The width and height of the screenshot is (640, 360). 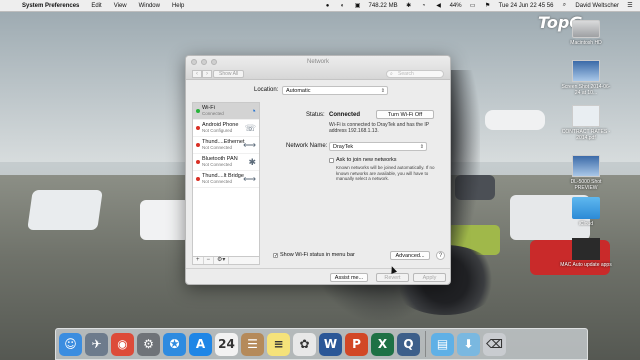 I want to click on bluetooth-menu-icon: ✱, so click(x=409, y=5).